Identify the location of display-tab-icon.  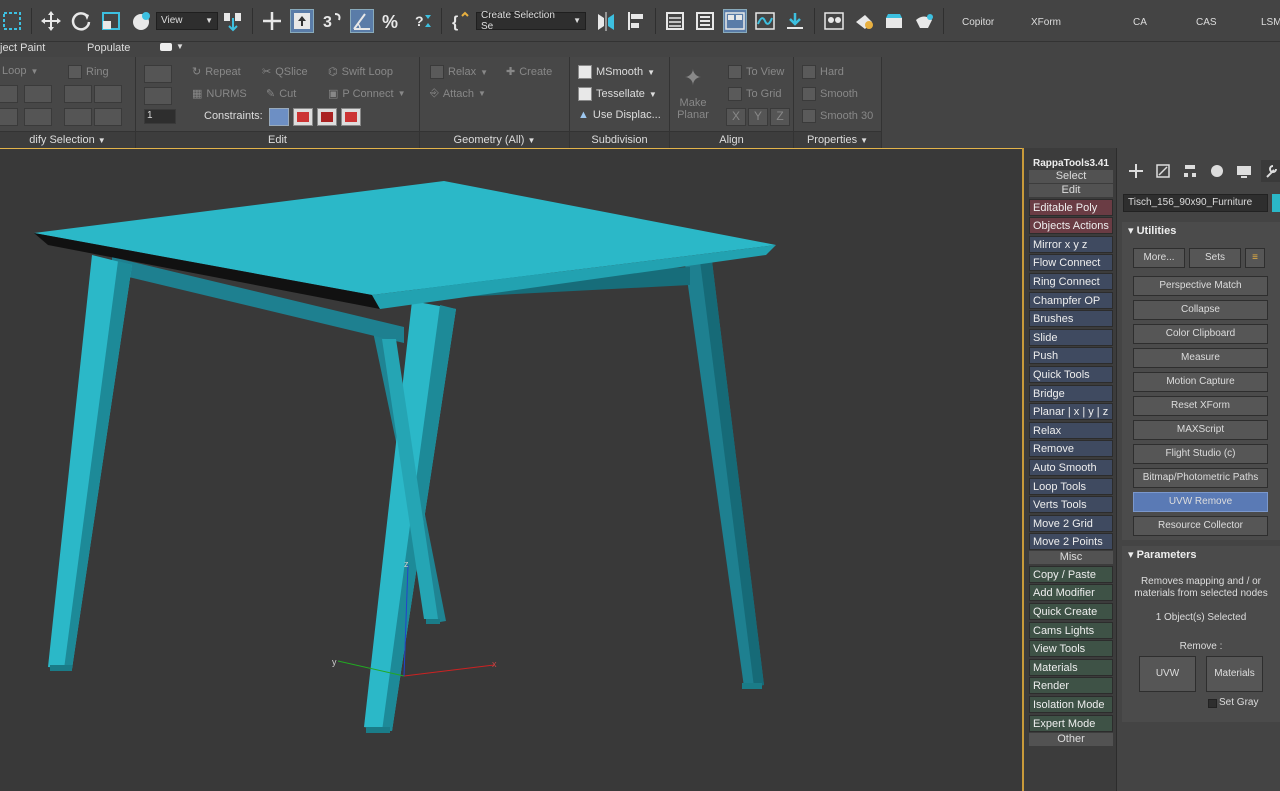
(1244, 171).